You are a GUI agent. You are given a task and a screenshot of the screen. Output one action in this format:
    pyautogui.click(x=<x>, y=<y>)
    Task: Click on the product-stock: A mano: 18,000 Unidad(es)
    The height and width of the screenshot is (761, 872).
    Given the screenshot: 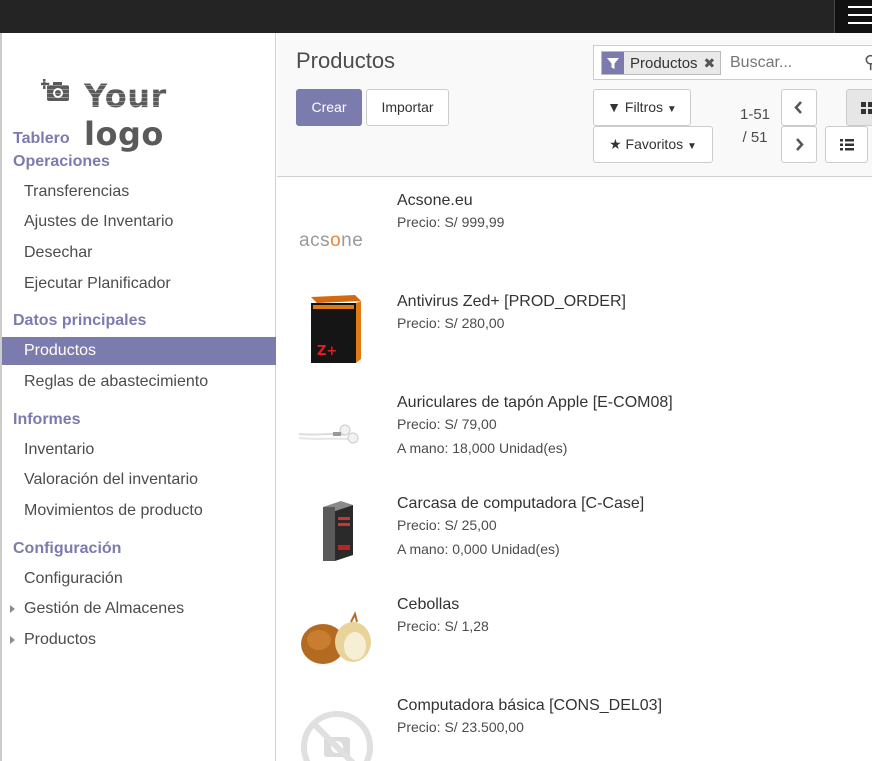 What is the action you would take?
    pyautogui.click(x=482, y=448)
    